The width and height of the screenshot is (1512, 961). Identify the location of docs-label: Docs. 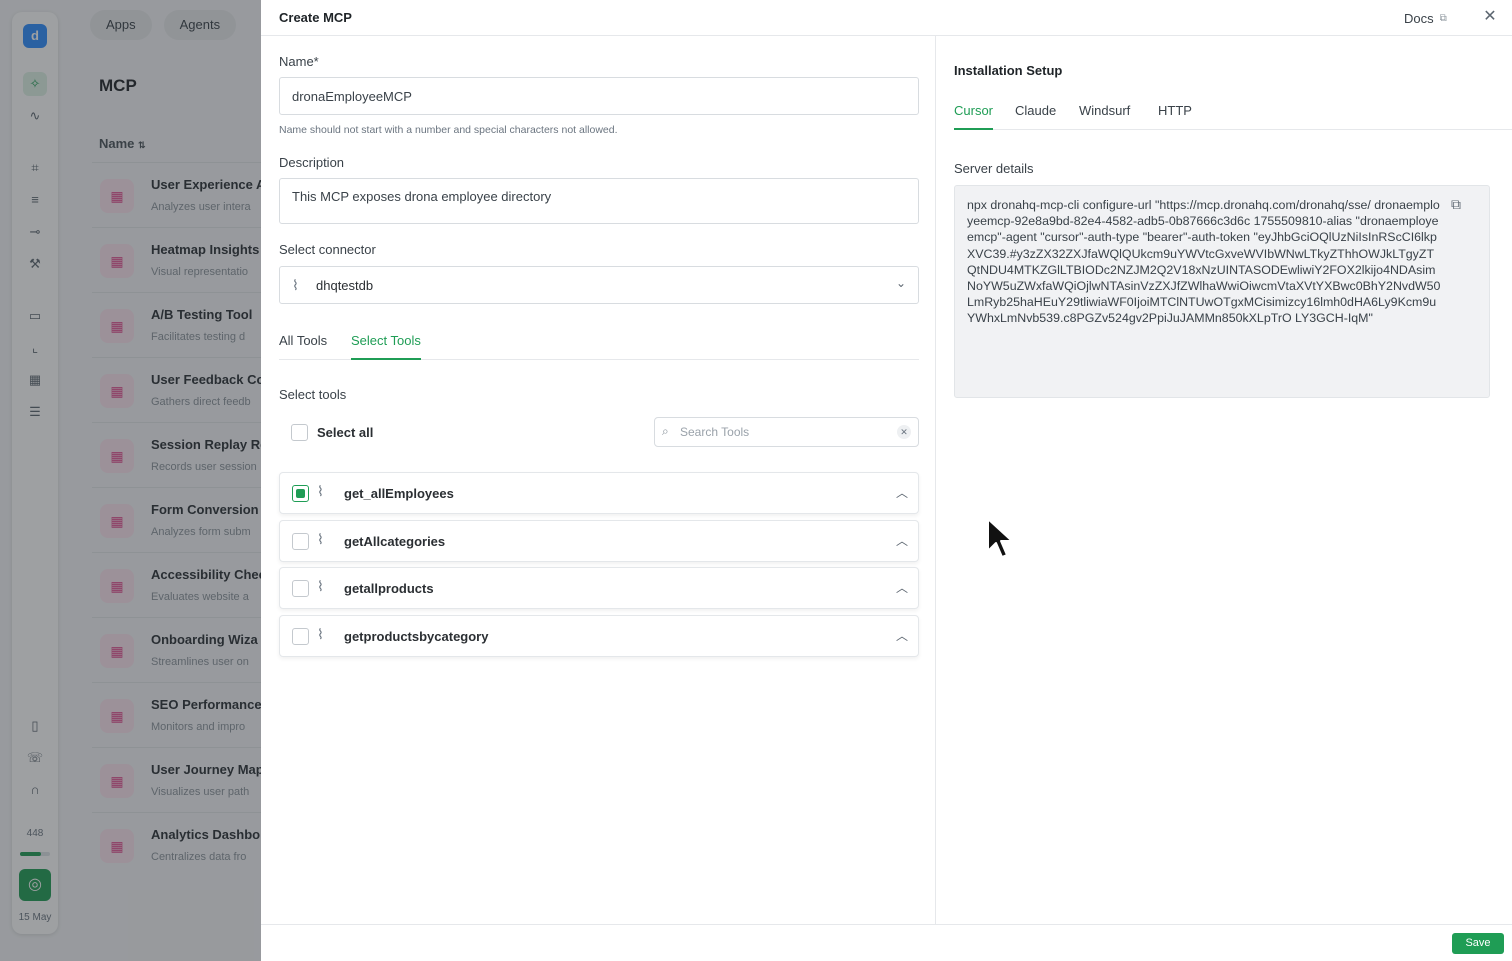
(1419, 18).